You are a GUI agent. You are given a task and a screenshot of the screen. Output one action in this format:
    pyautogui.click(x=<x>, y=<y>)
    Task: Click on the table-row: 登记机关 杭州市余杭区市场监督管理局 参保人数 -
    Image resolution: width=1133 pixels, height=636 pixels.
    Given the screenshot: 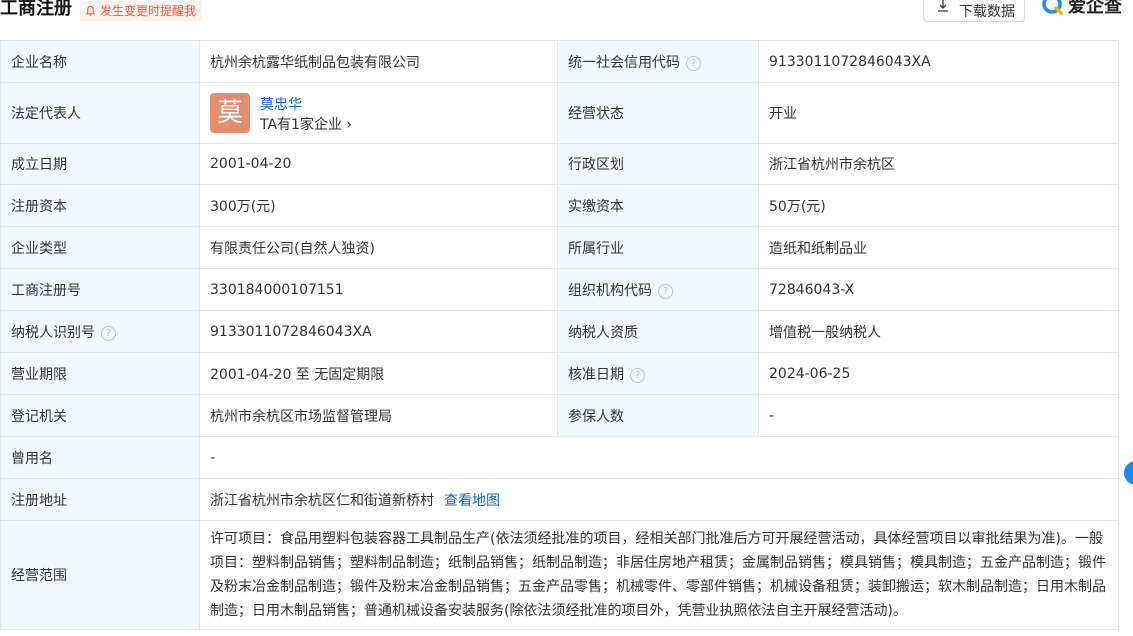 What is the action you would take?
    pyautogui.click(x=559, y=415)
    